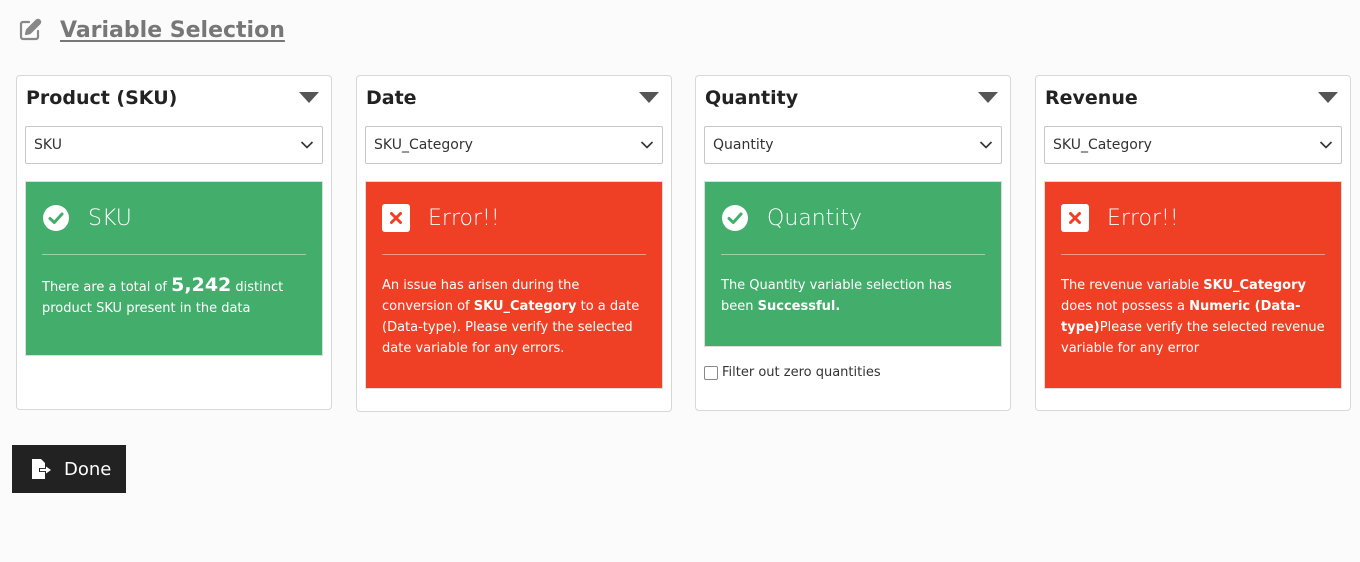 The width and height of the screenshot is (1360, 562). I want to click on panel-title: Date, so click(391, 98).